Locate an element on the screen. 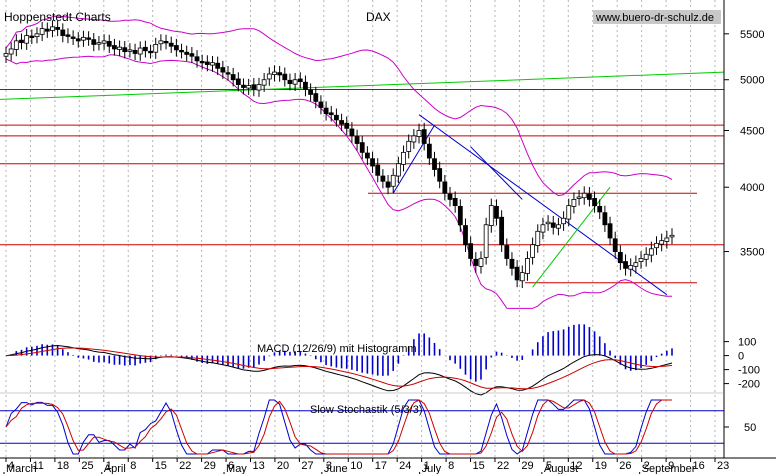  x-day-tick-label: 18 is located at coordinates (63, 466).